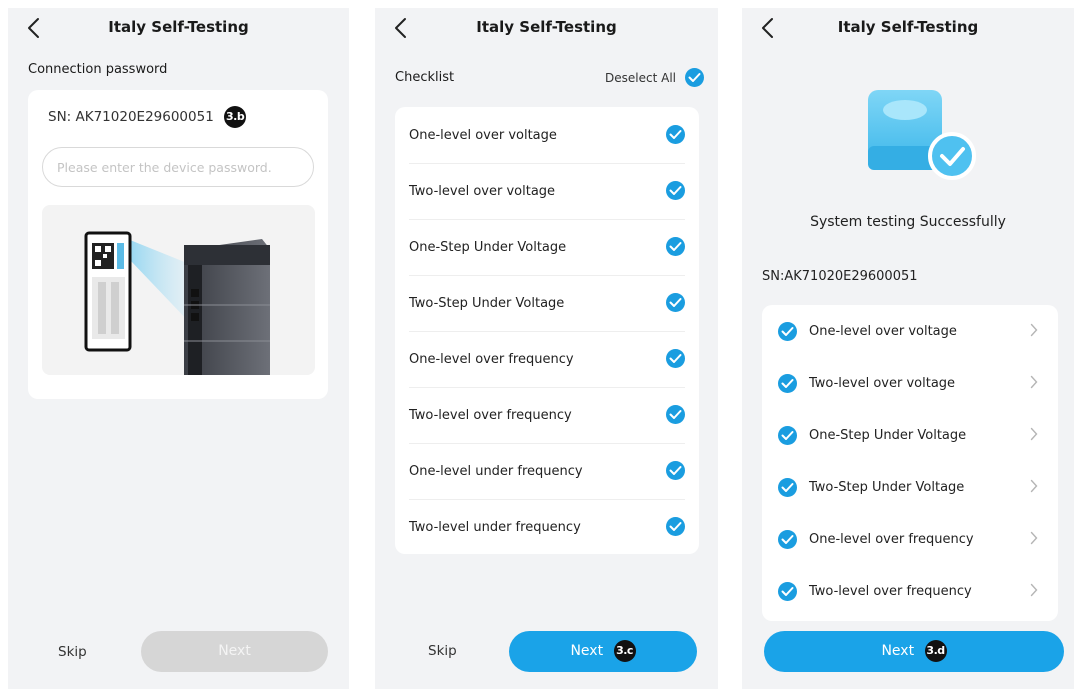 The height and width of the screenshot is (689, 1074). I want to click on step-badge: 3.d, so click(935, 651).